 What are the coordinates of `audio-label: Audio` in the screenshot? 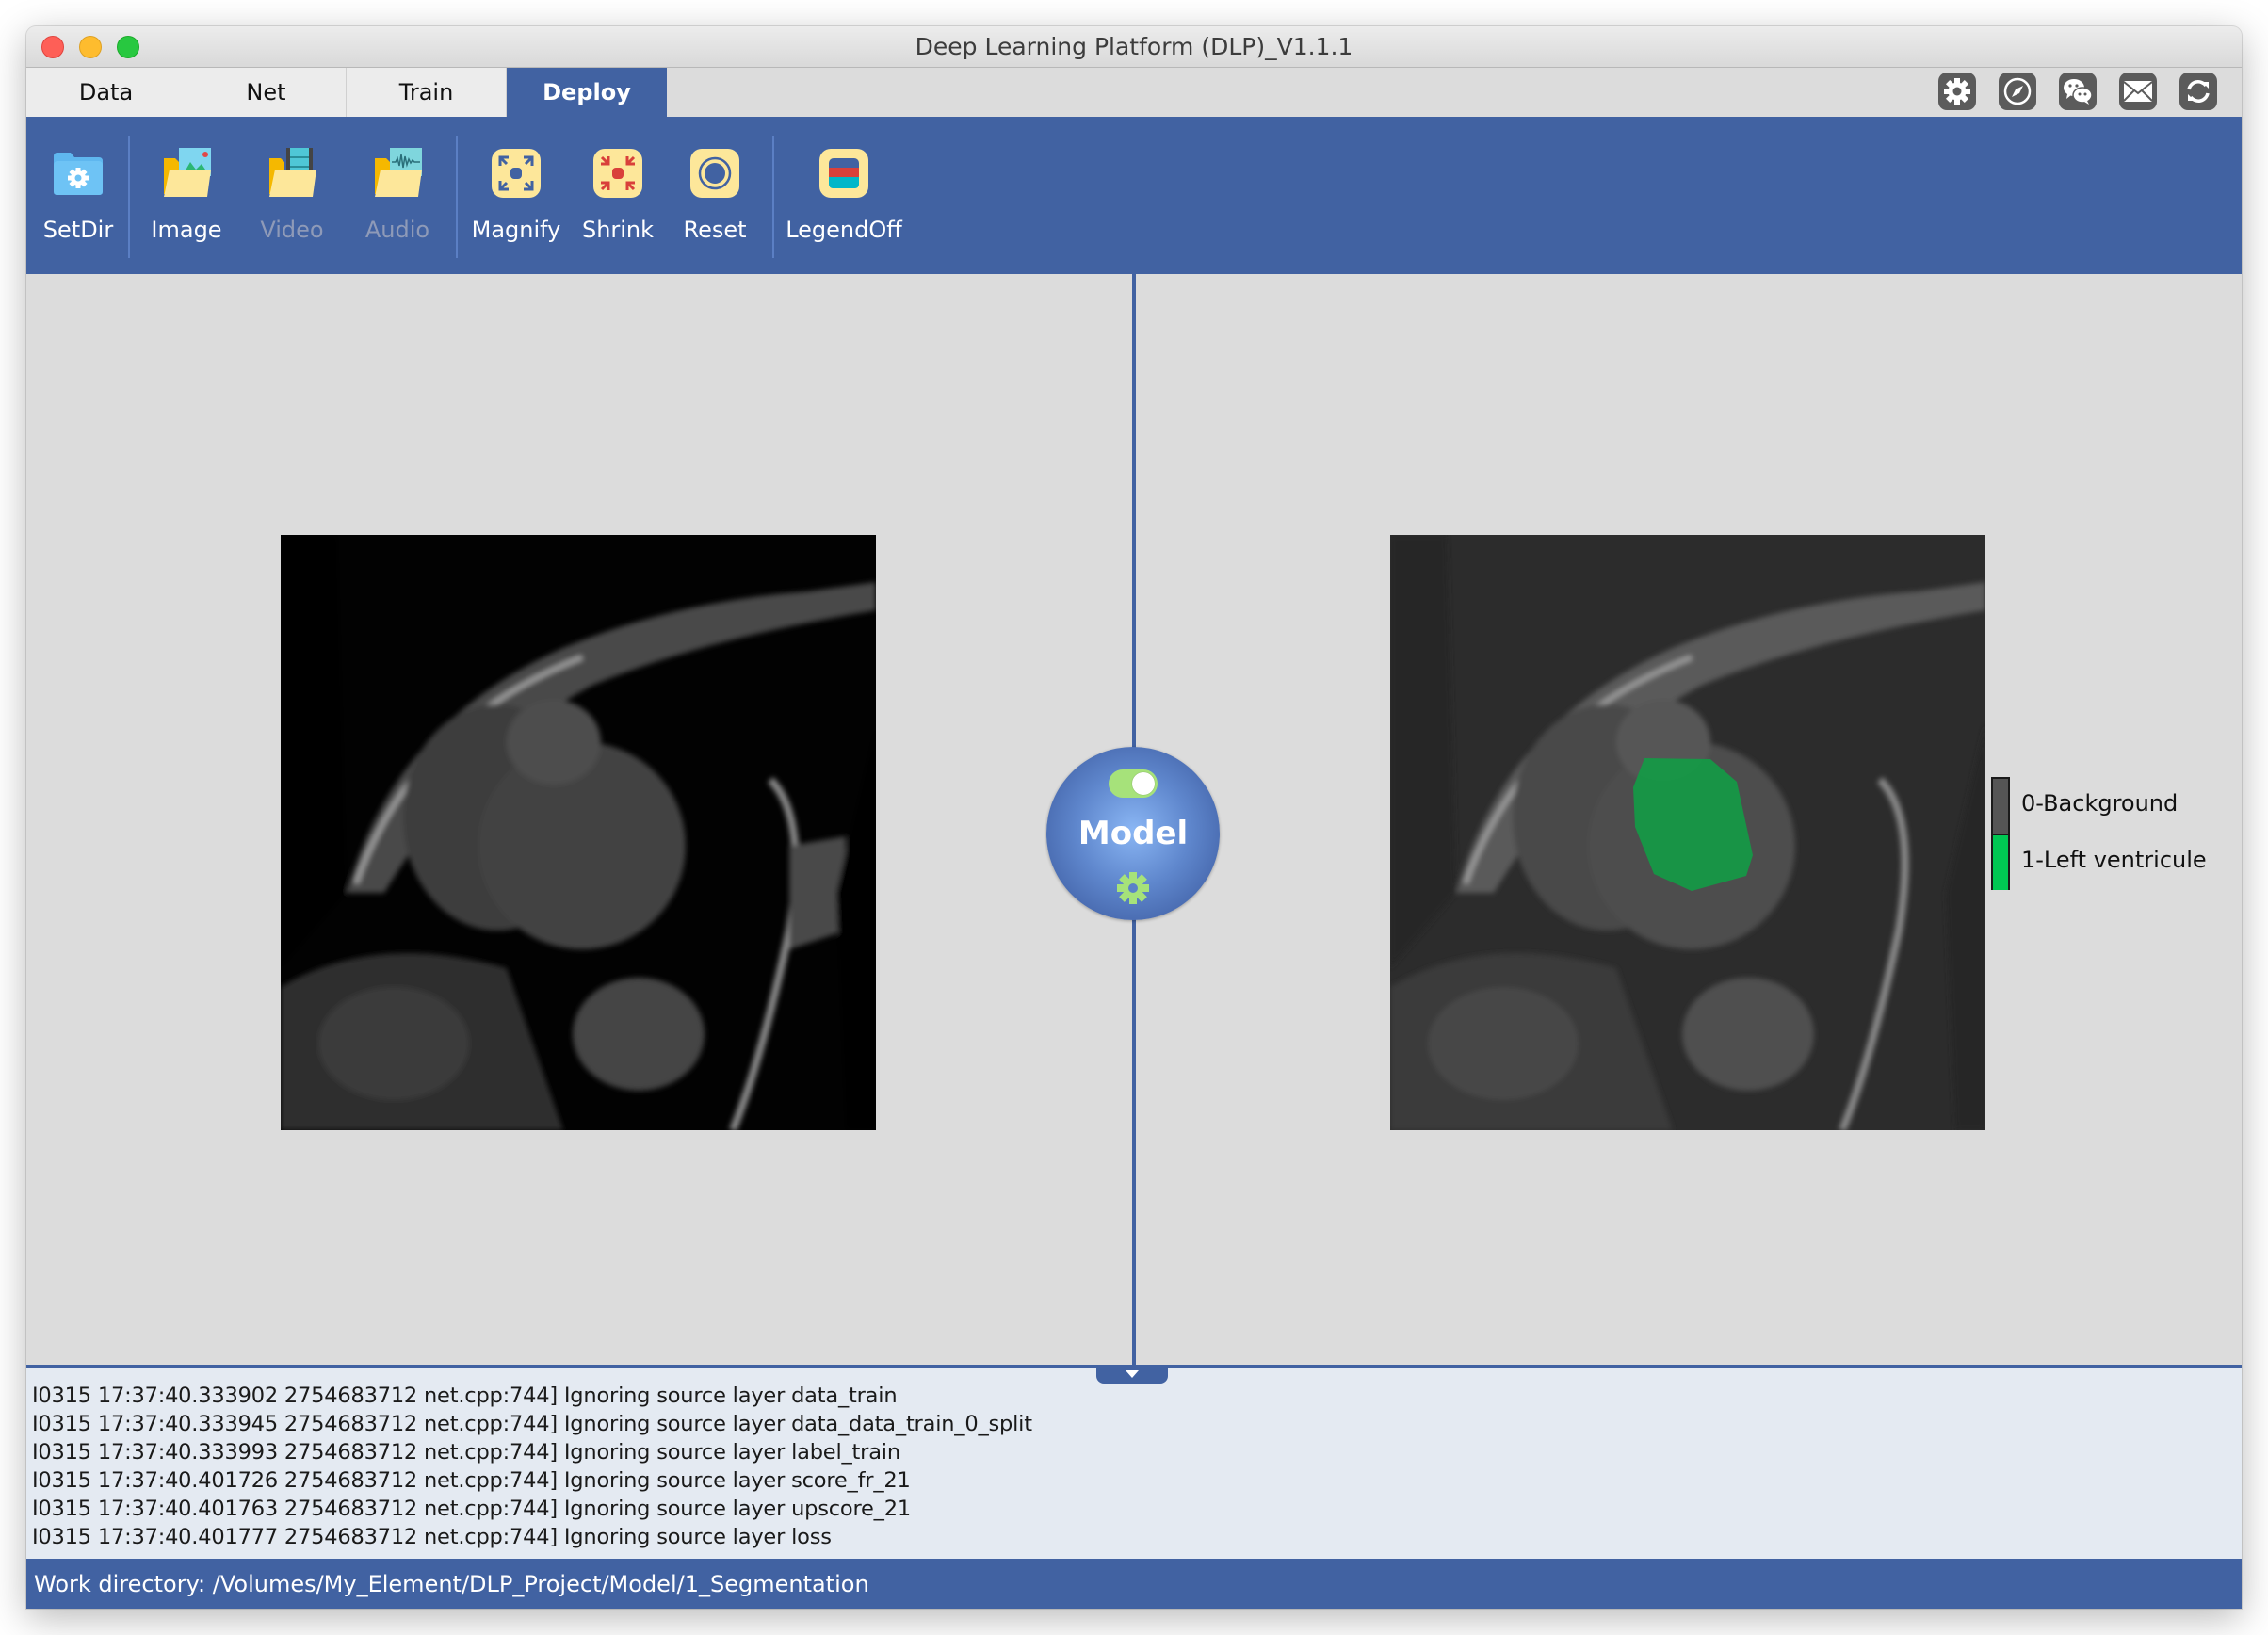 It's located at (397, 230).